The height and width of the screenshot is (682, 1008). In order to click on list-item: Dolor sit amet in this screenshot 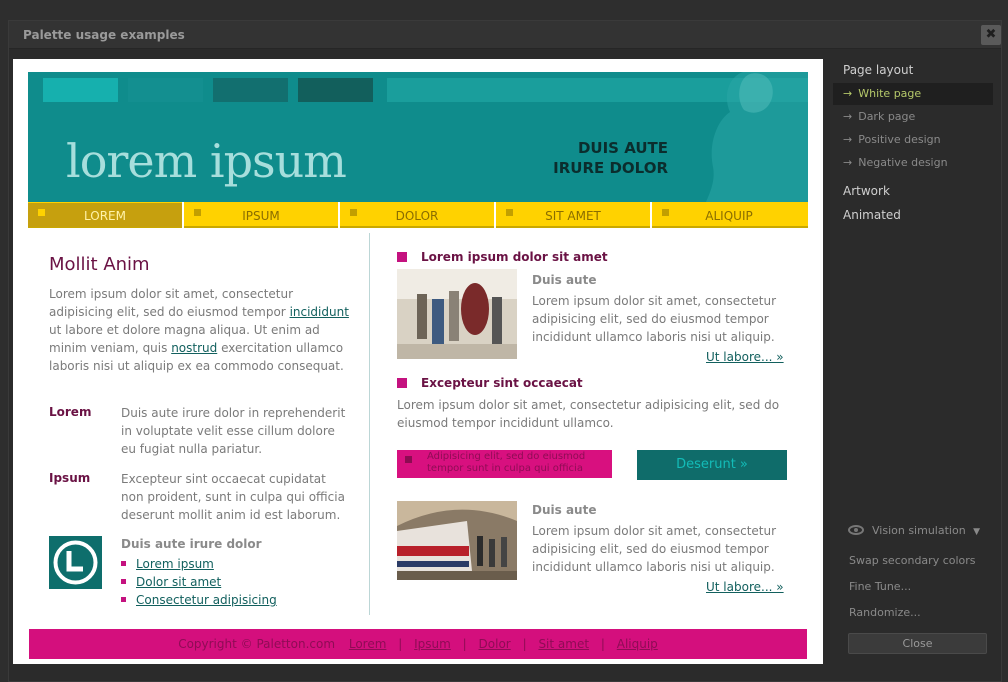, I will do `click(199, 582)`.